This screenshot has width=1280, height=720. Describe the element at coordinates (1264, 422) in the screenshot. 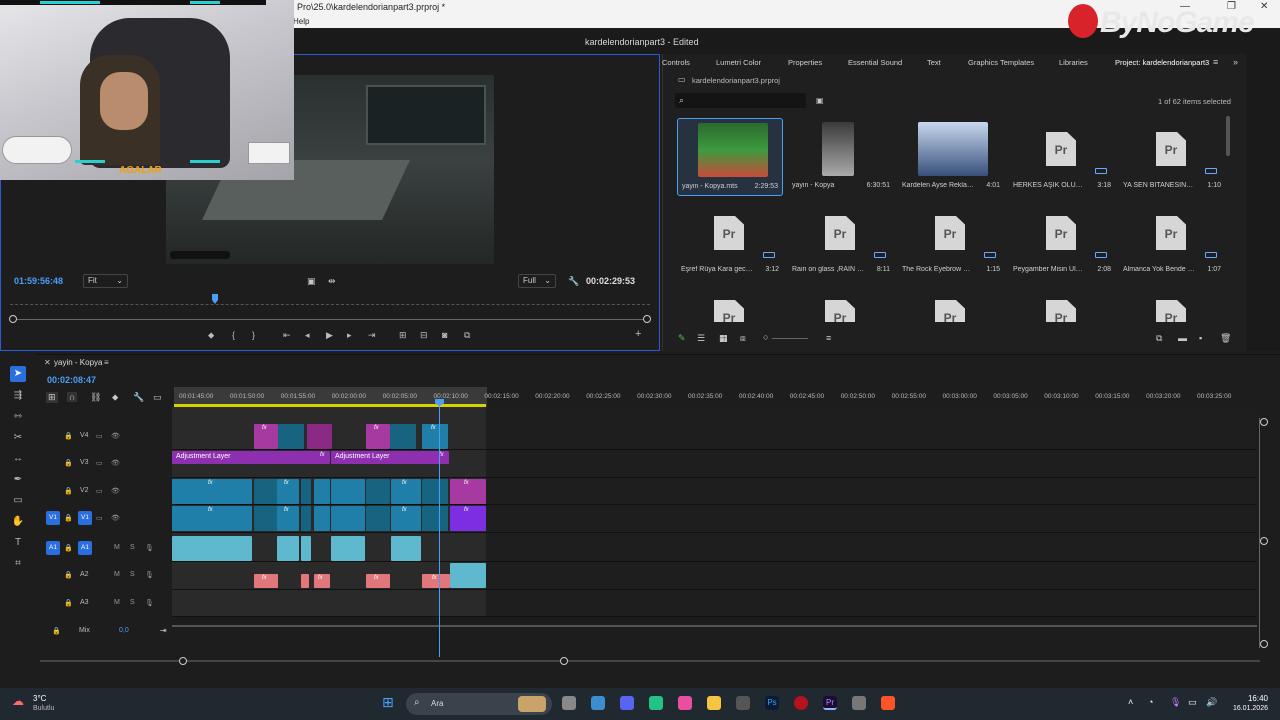

I see `vscroll-handle` at that location.